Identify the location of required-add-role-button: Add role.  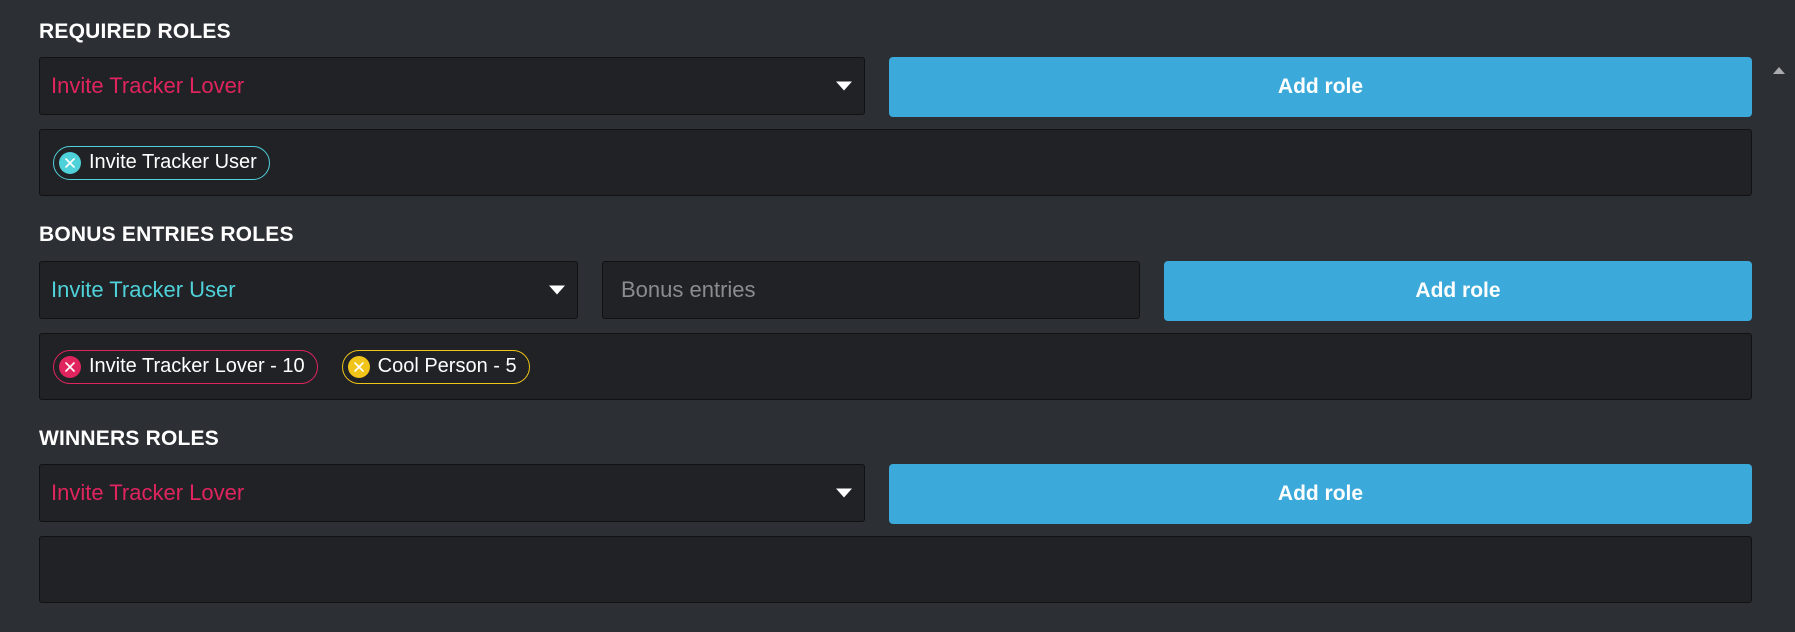
(1320, 87).